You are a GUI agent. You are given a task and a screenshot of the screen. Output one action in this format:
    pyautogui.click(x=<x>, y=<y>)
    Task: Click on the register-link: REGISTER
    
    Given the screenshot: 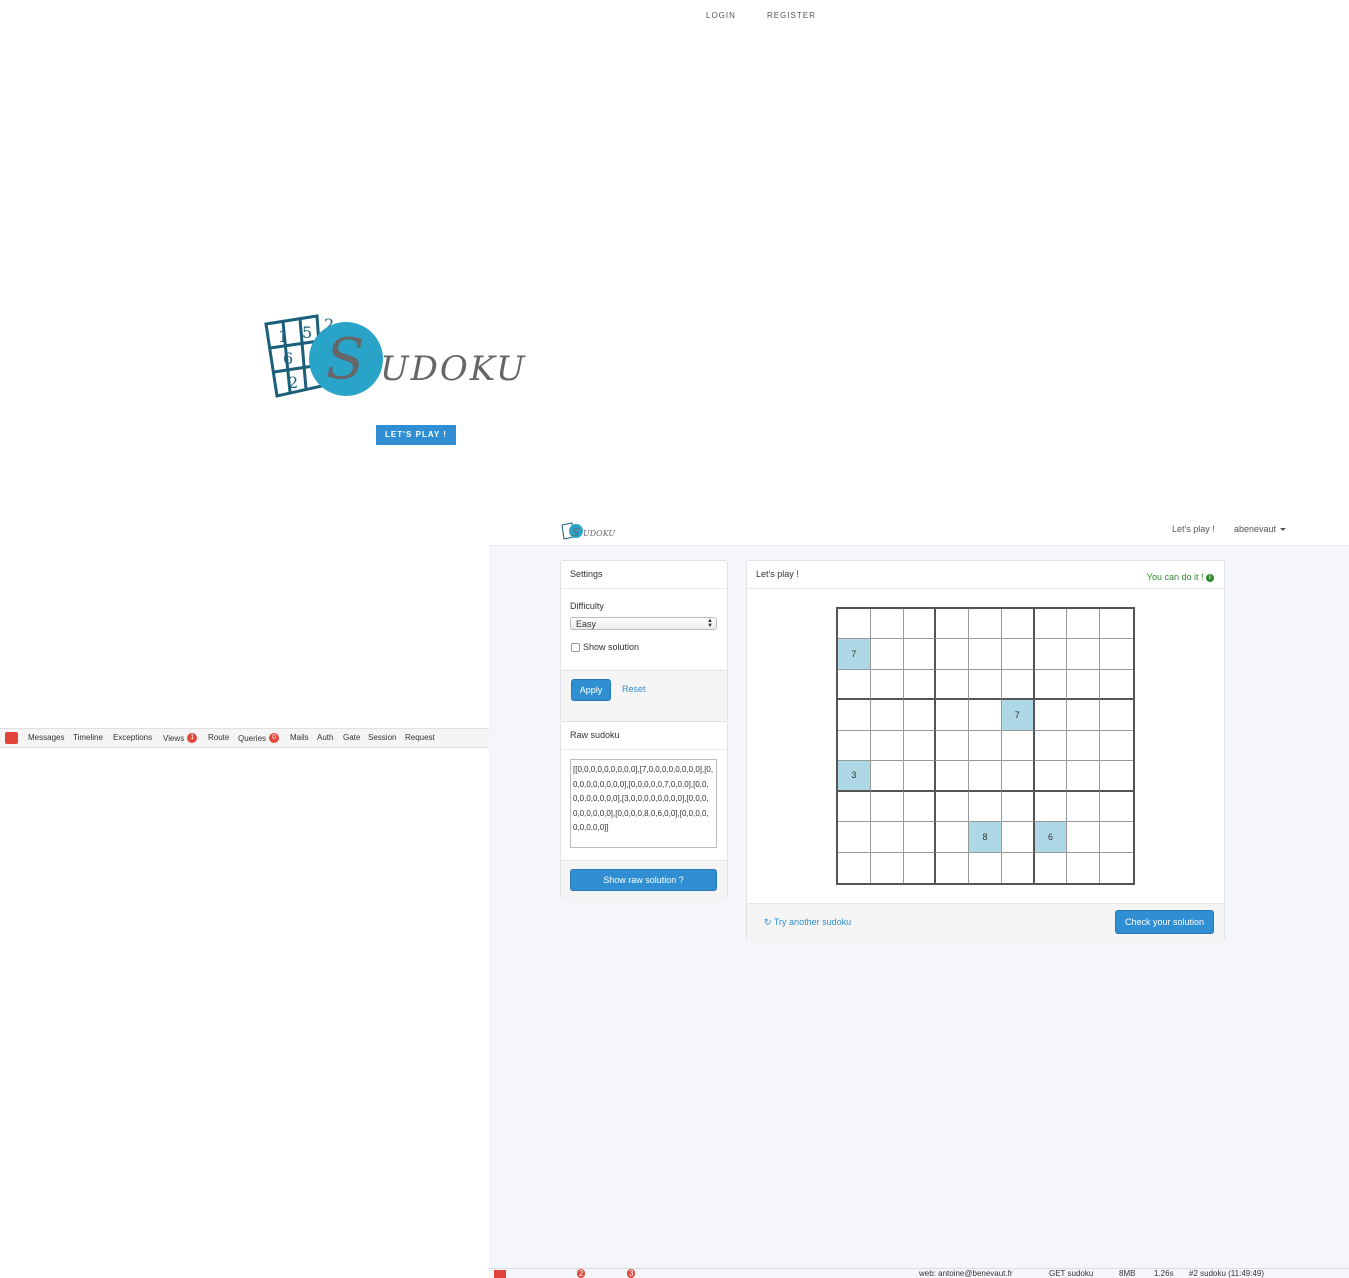 What is the action you would take?
    pyautogui.click(x=791, y=15)
    